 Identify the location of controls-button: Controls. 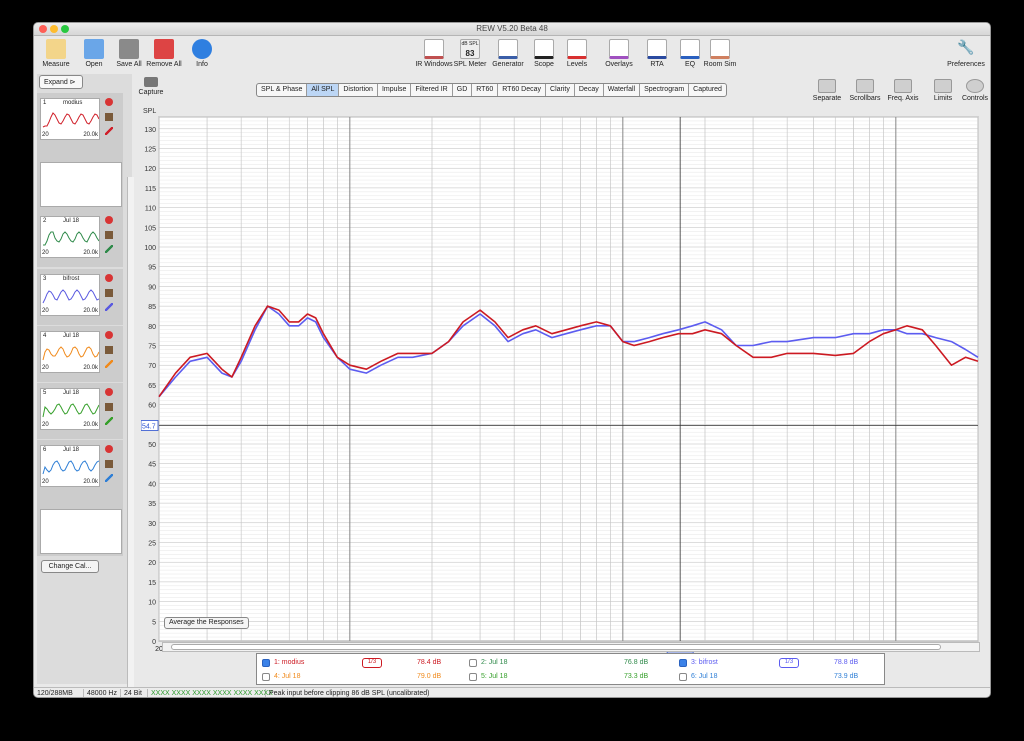
(973, 90).